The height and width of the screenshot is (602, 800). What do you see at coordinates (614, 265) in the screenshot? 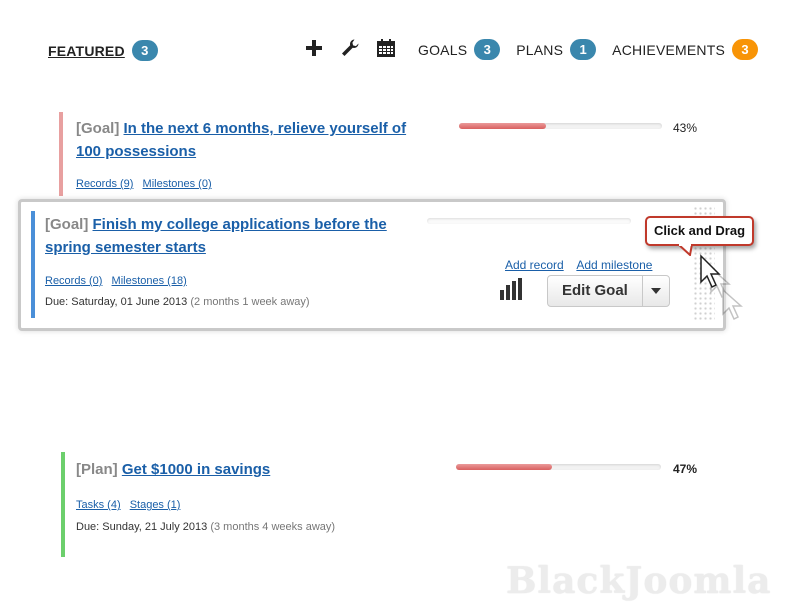
I see `add-milestone-link: Add milestone` at bounding box center [614, 265].